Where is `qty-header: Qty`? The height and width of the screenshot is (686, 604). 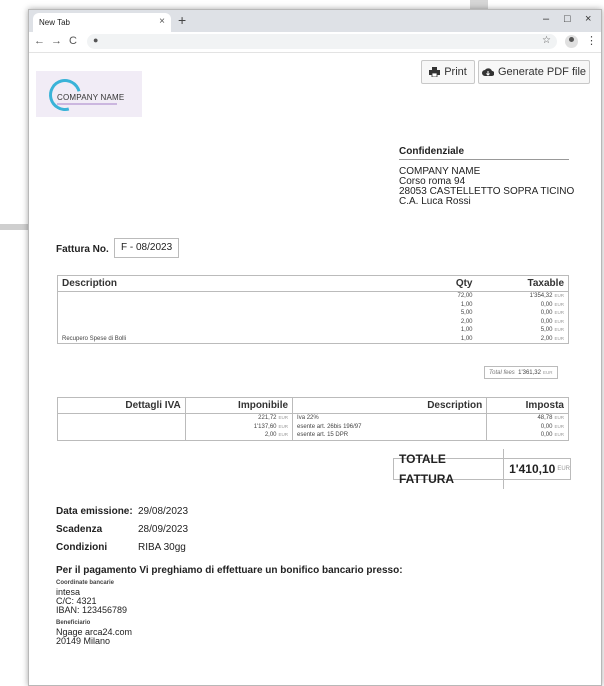 qty-header: Qty is located at coordinates (446, 283).